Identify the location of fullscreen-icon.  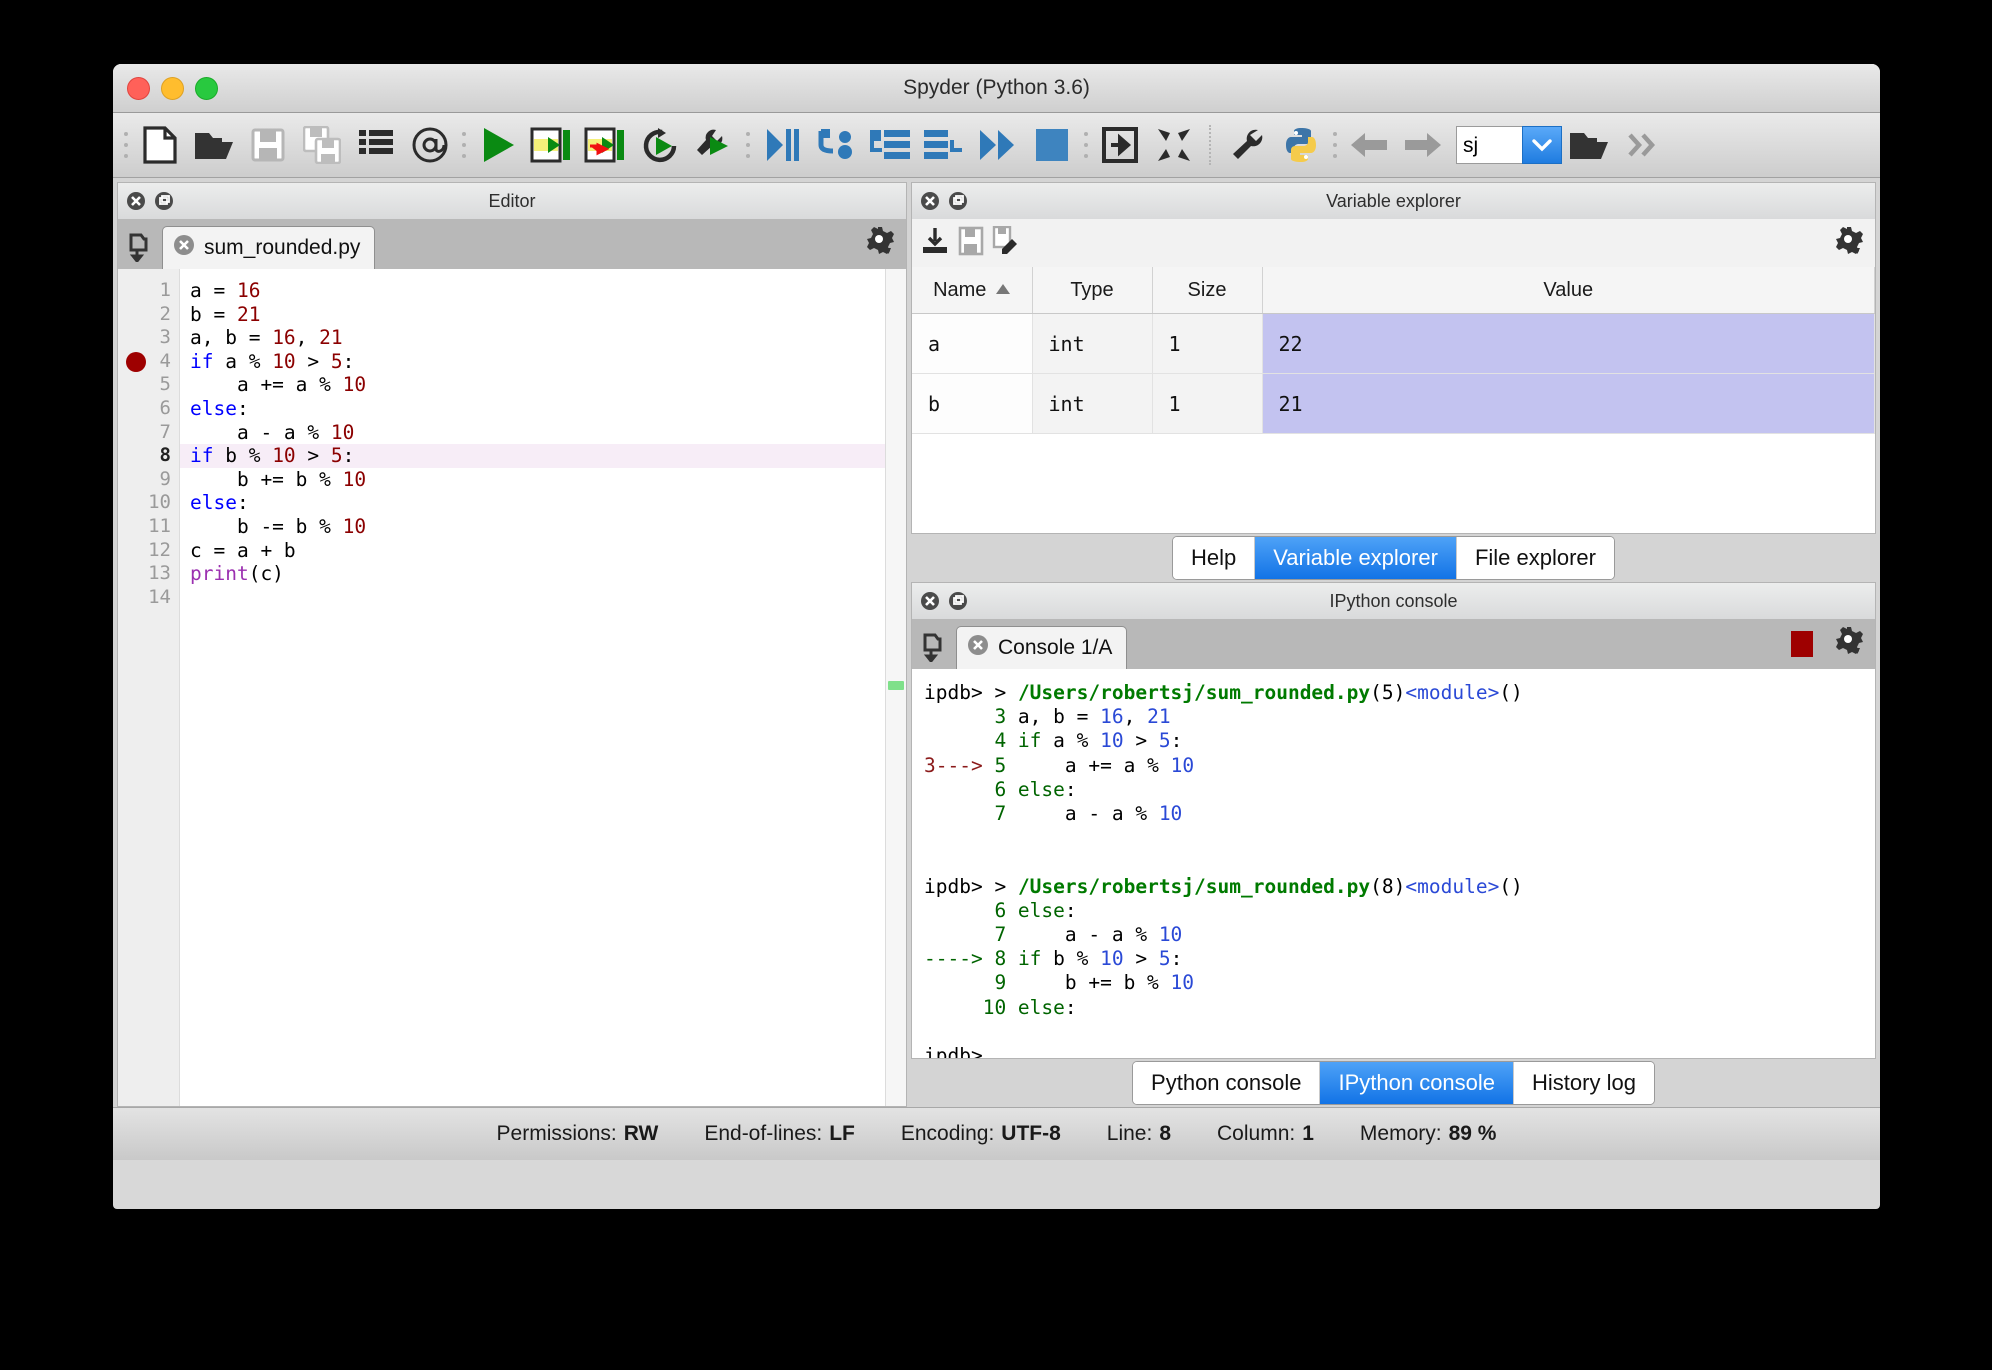
(1174, 145).